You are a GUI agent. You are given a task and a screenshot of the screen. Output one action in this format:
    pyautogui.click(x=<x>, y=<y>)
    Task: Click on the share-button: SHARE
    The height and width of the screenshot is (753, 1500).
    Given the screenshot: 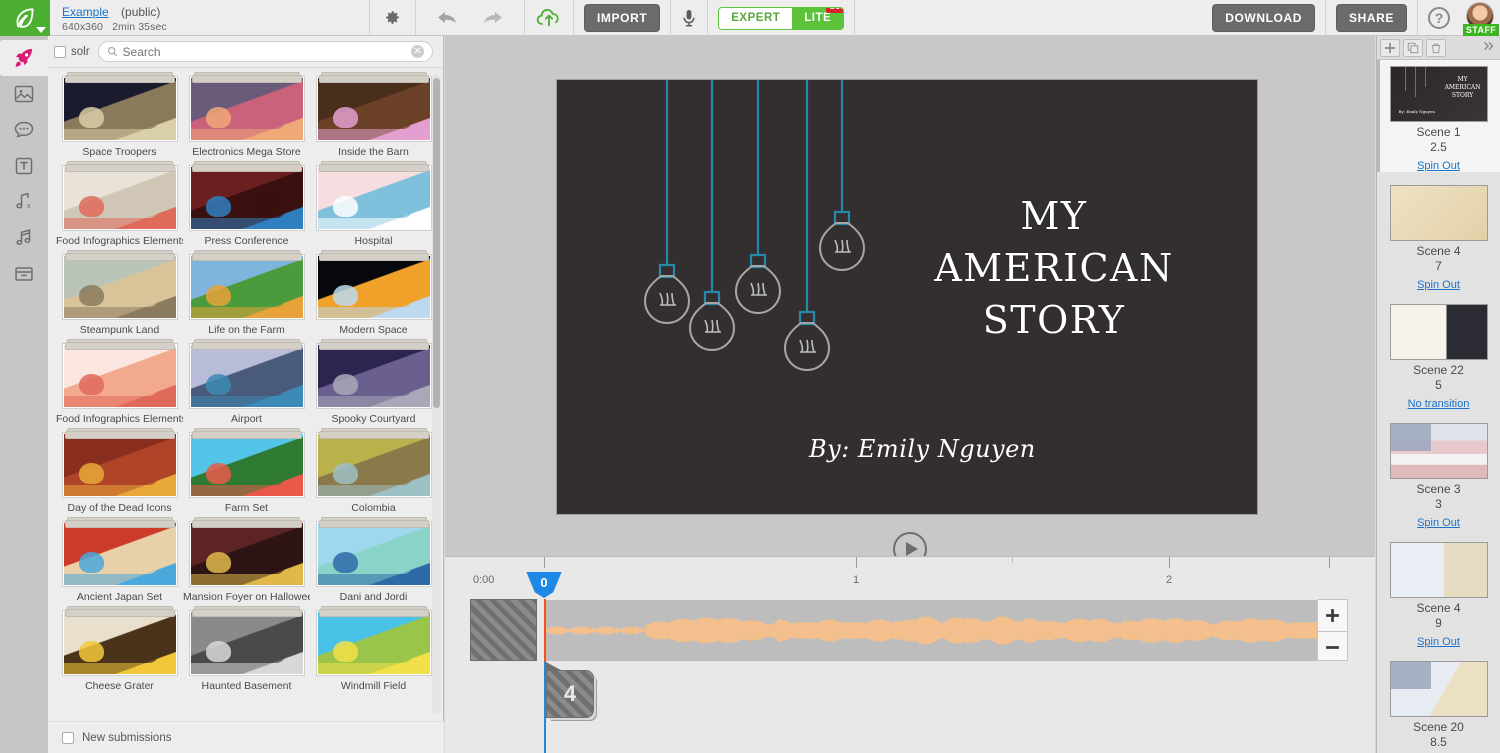 What is the action you would take?
    pyautogui.click(x=1371, y=18)
    